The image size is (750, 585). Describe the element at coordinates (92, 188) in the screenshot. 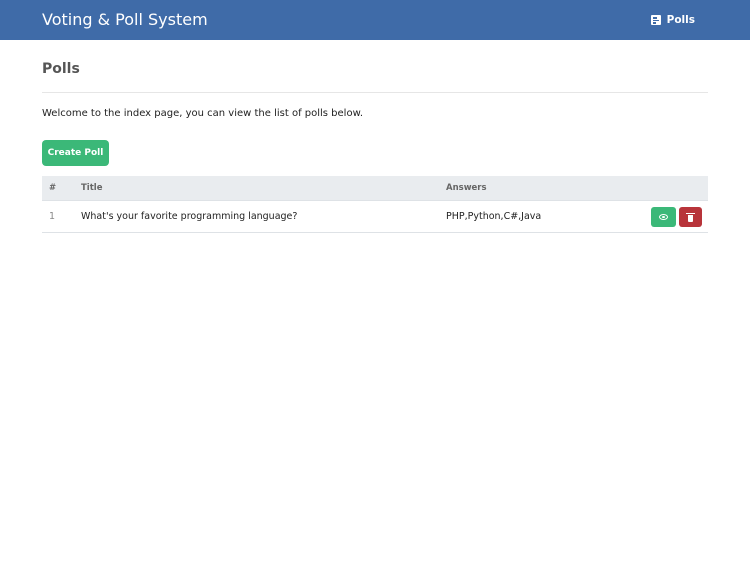

I see `column-header-title: Title` at that location.